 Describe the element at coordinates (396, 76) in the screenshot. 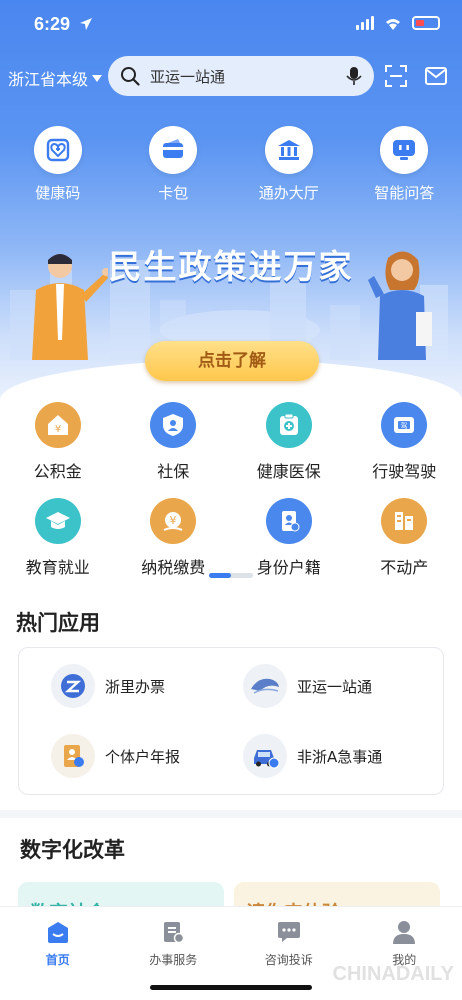

I see `scan-icon` at that location.